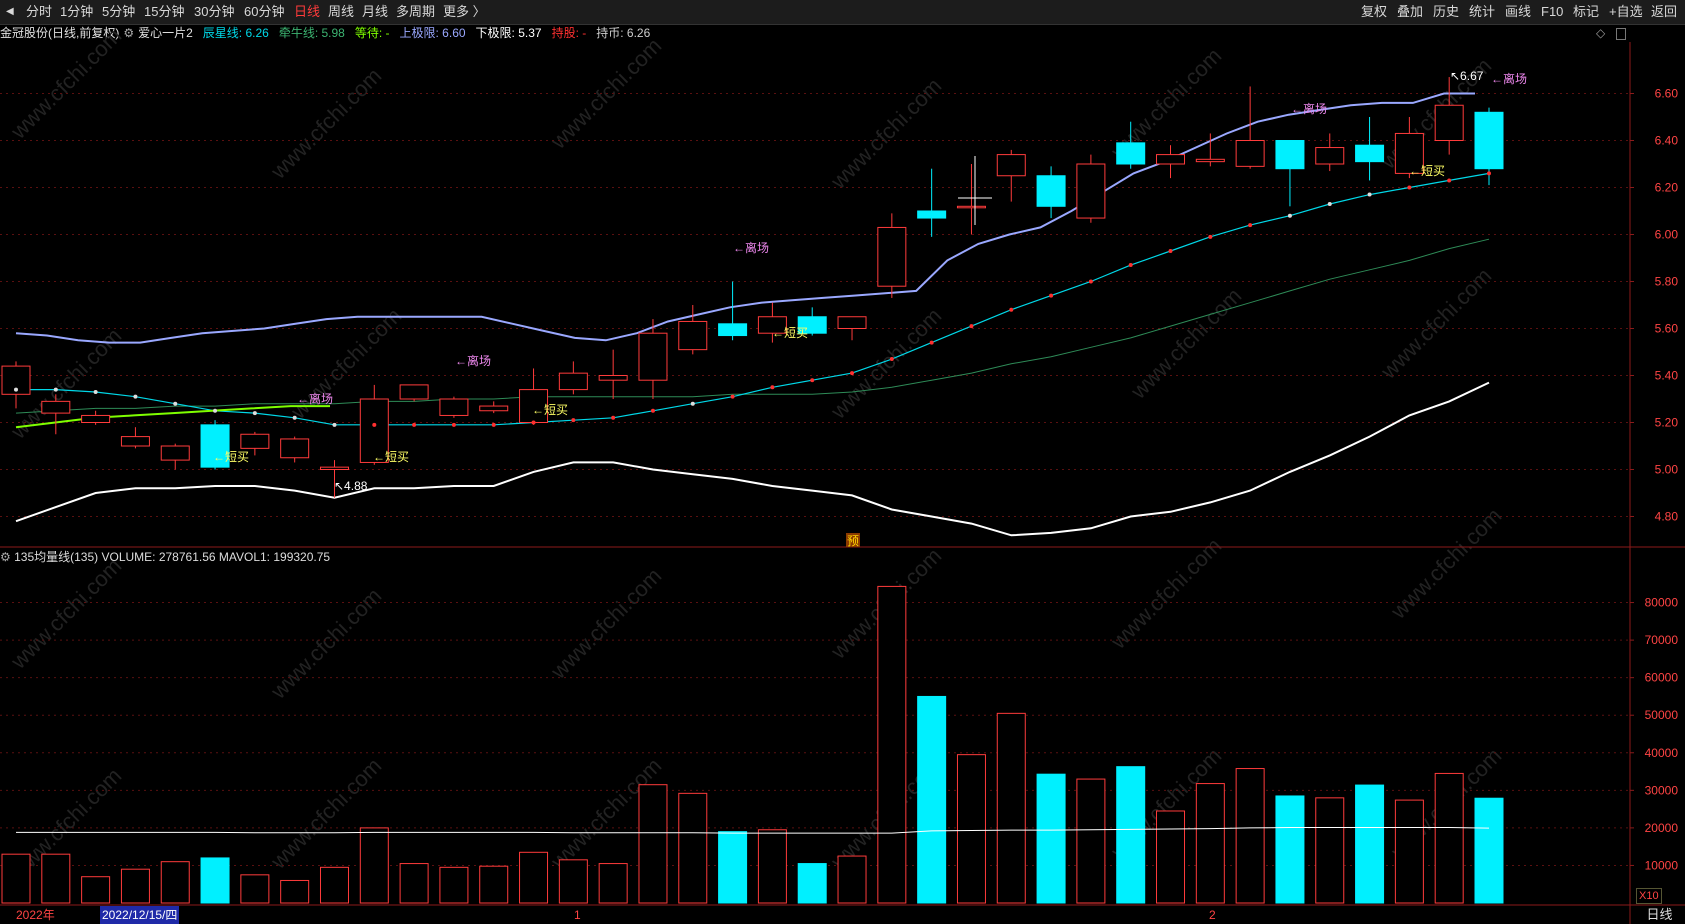 Image resolution: width=1685 pixels, height=924 pixels. Describe the element at coordinates (1662, 753) in the screenshot. I see `volume-tick-label: 40000` at that location.